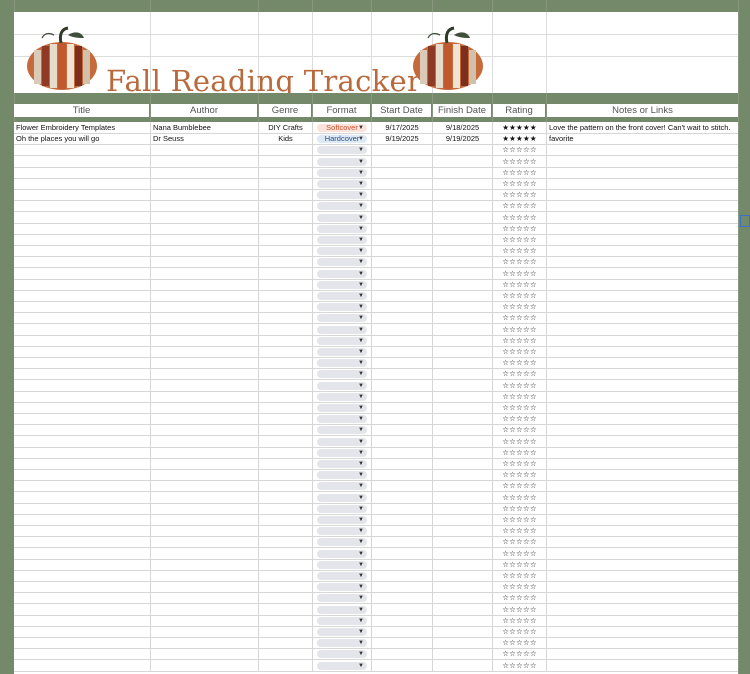 This screenshot has width=750, height=674. I want to click on format-dropdown: Softcover ▼, so click(342, 127).